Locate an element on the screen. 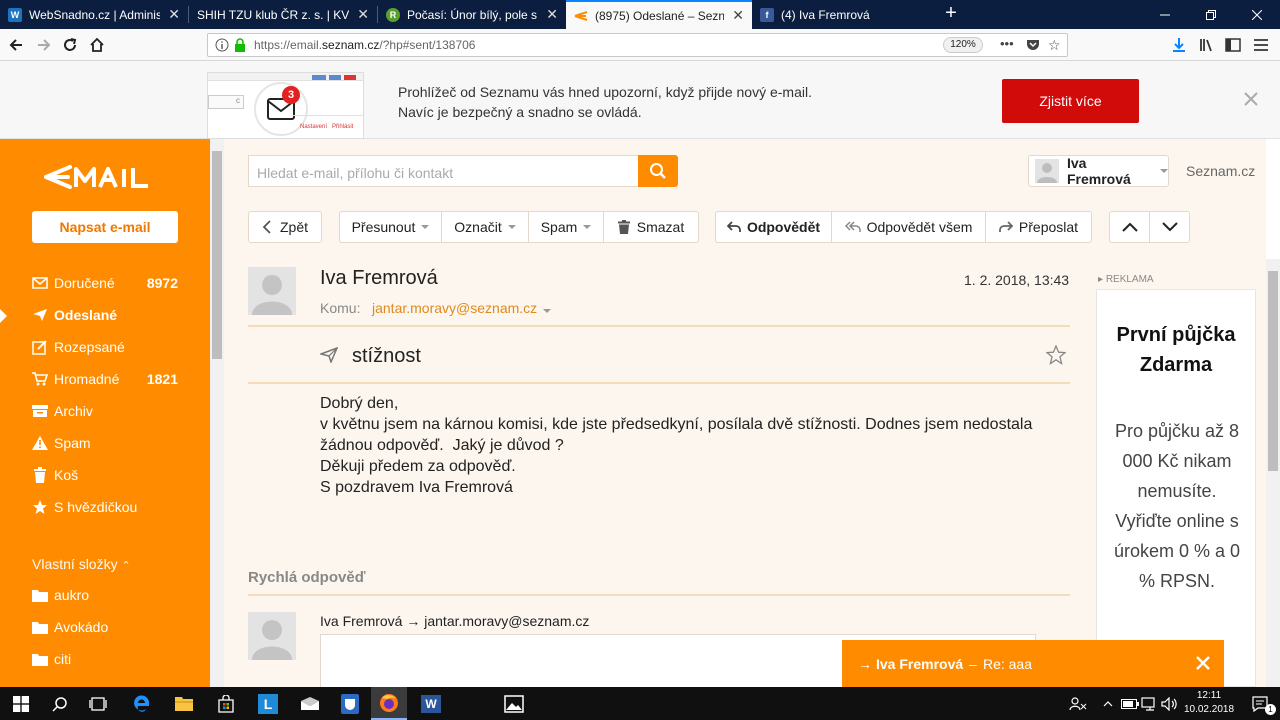 This screenshot has width=1280, height=720. sidebar-item-starred: S hvězdičkou is located at coordinates (105, 507).